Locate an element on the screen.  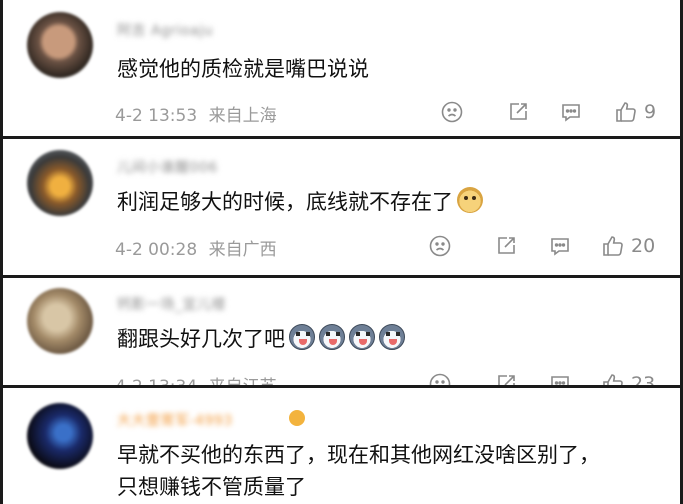
comment-text-line-1: 早就不买他的东西了，现在和其他网红没啥区别了， is located at coordinates (358, 455).